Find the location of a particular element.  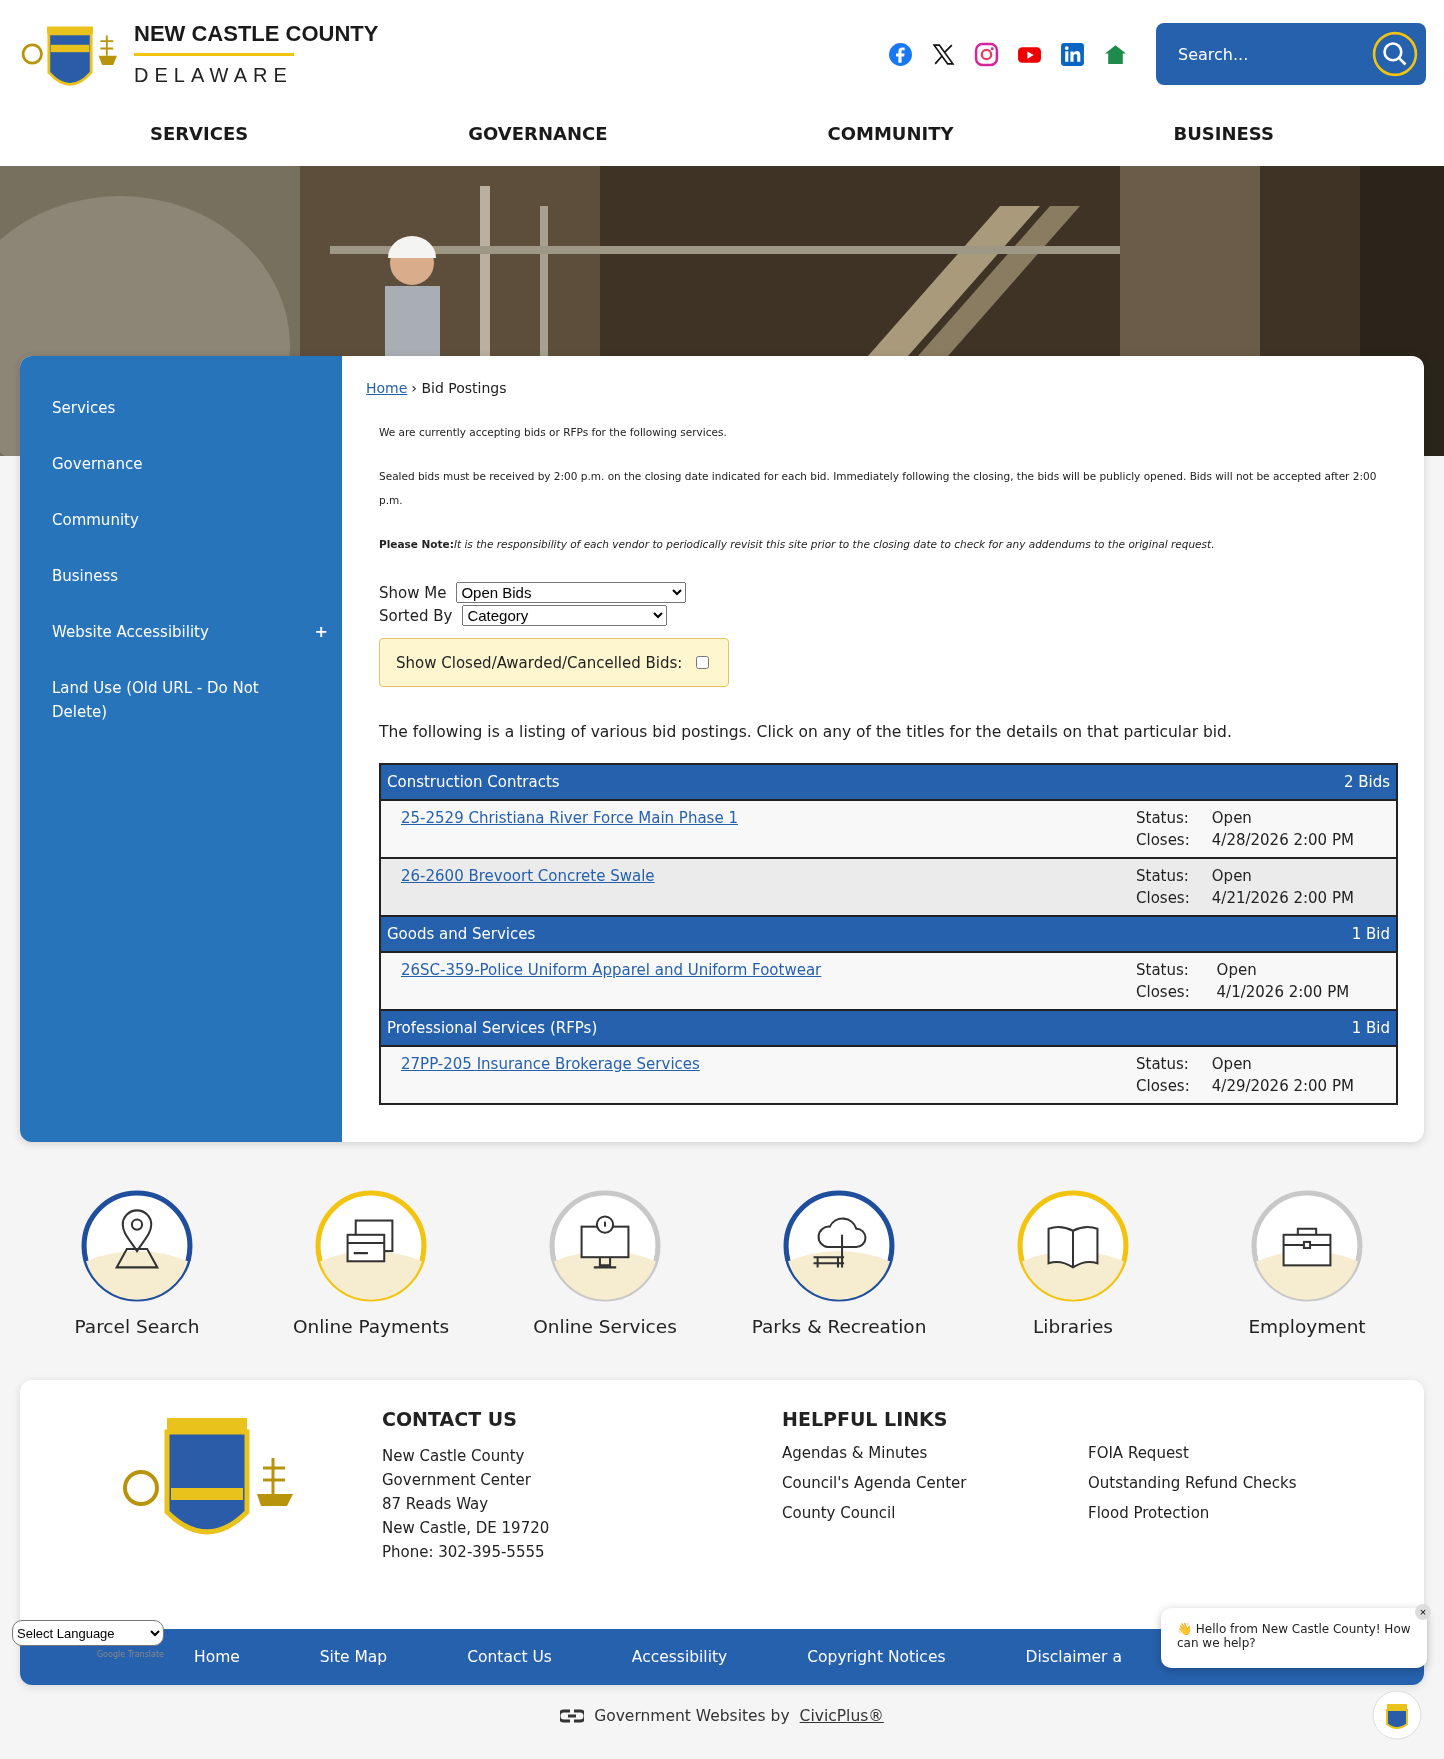

checkbox is located at coordinates (703, 662).